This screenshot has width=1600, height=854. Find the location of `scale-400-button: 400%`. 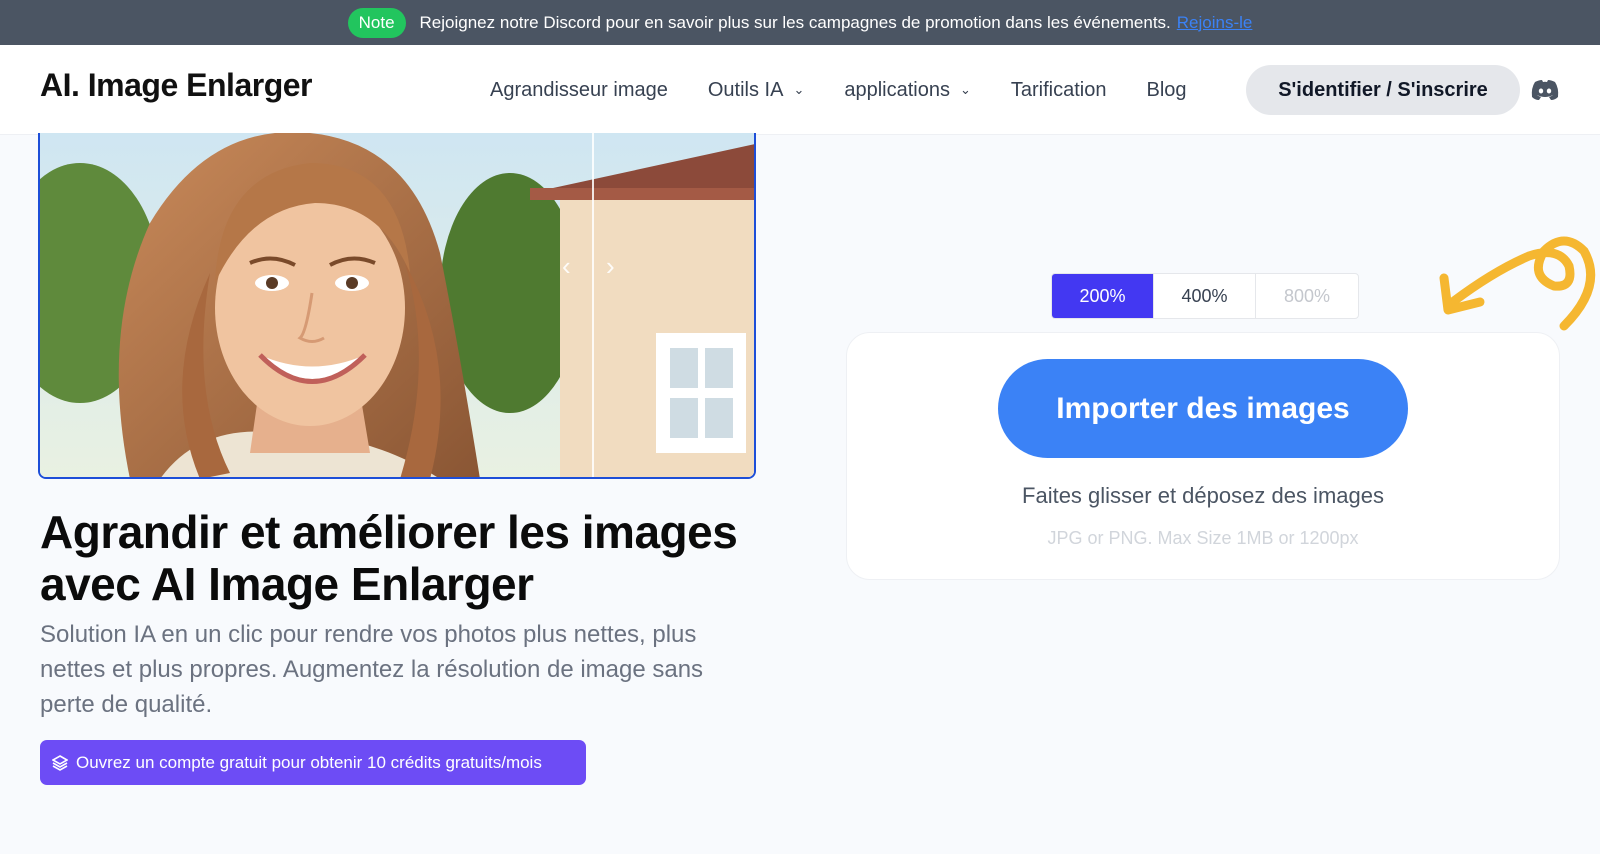

scale-400-button: 400% is located at coordinates (1205, 296).